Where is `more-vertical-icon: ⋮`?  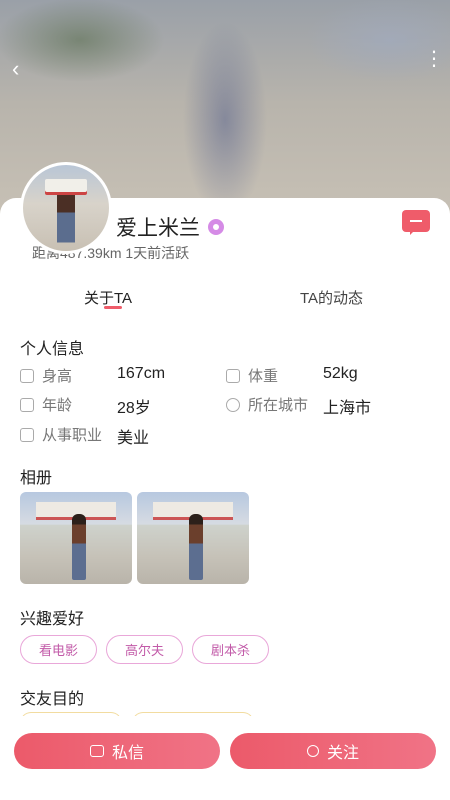 more-vertical-icon: ⋮ is located at coordinates (434, 59).